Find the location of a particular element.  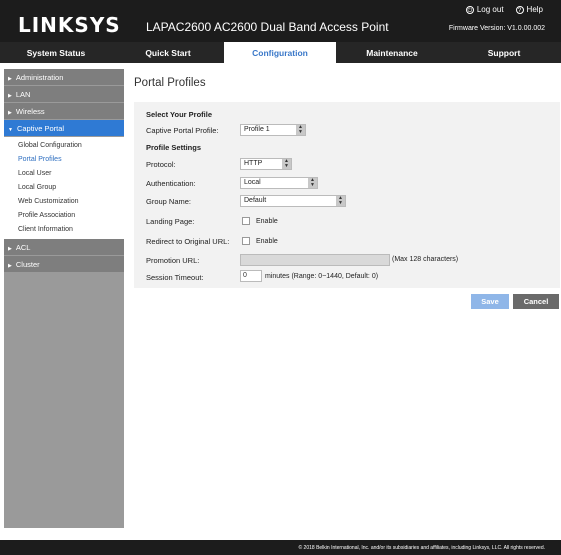

top-links: ⏻ Log out ? Help is located at coordinates (504, 9).